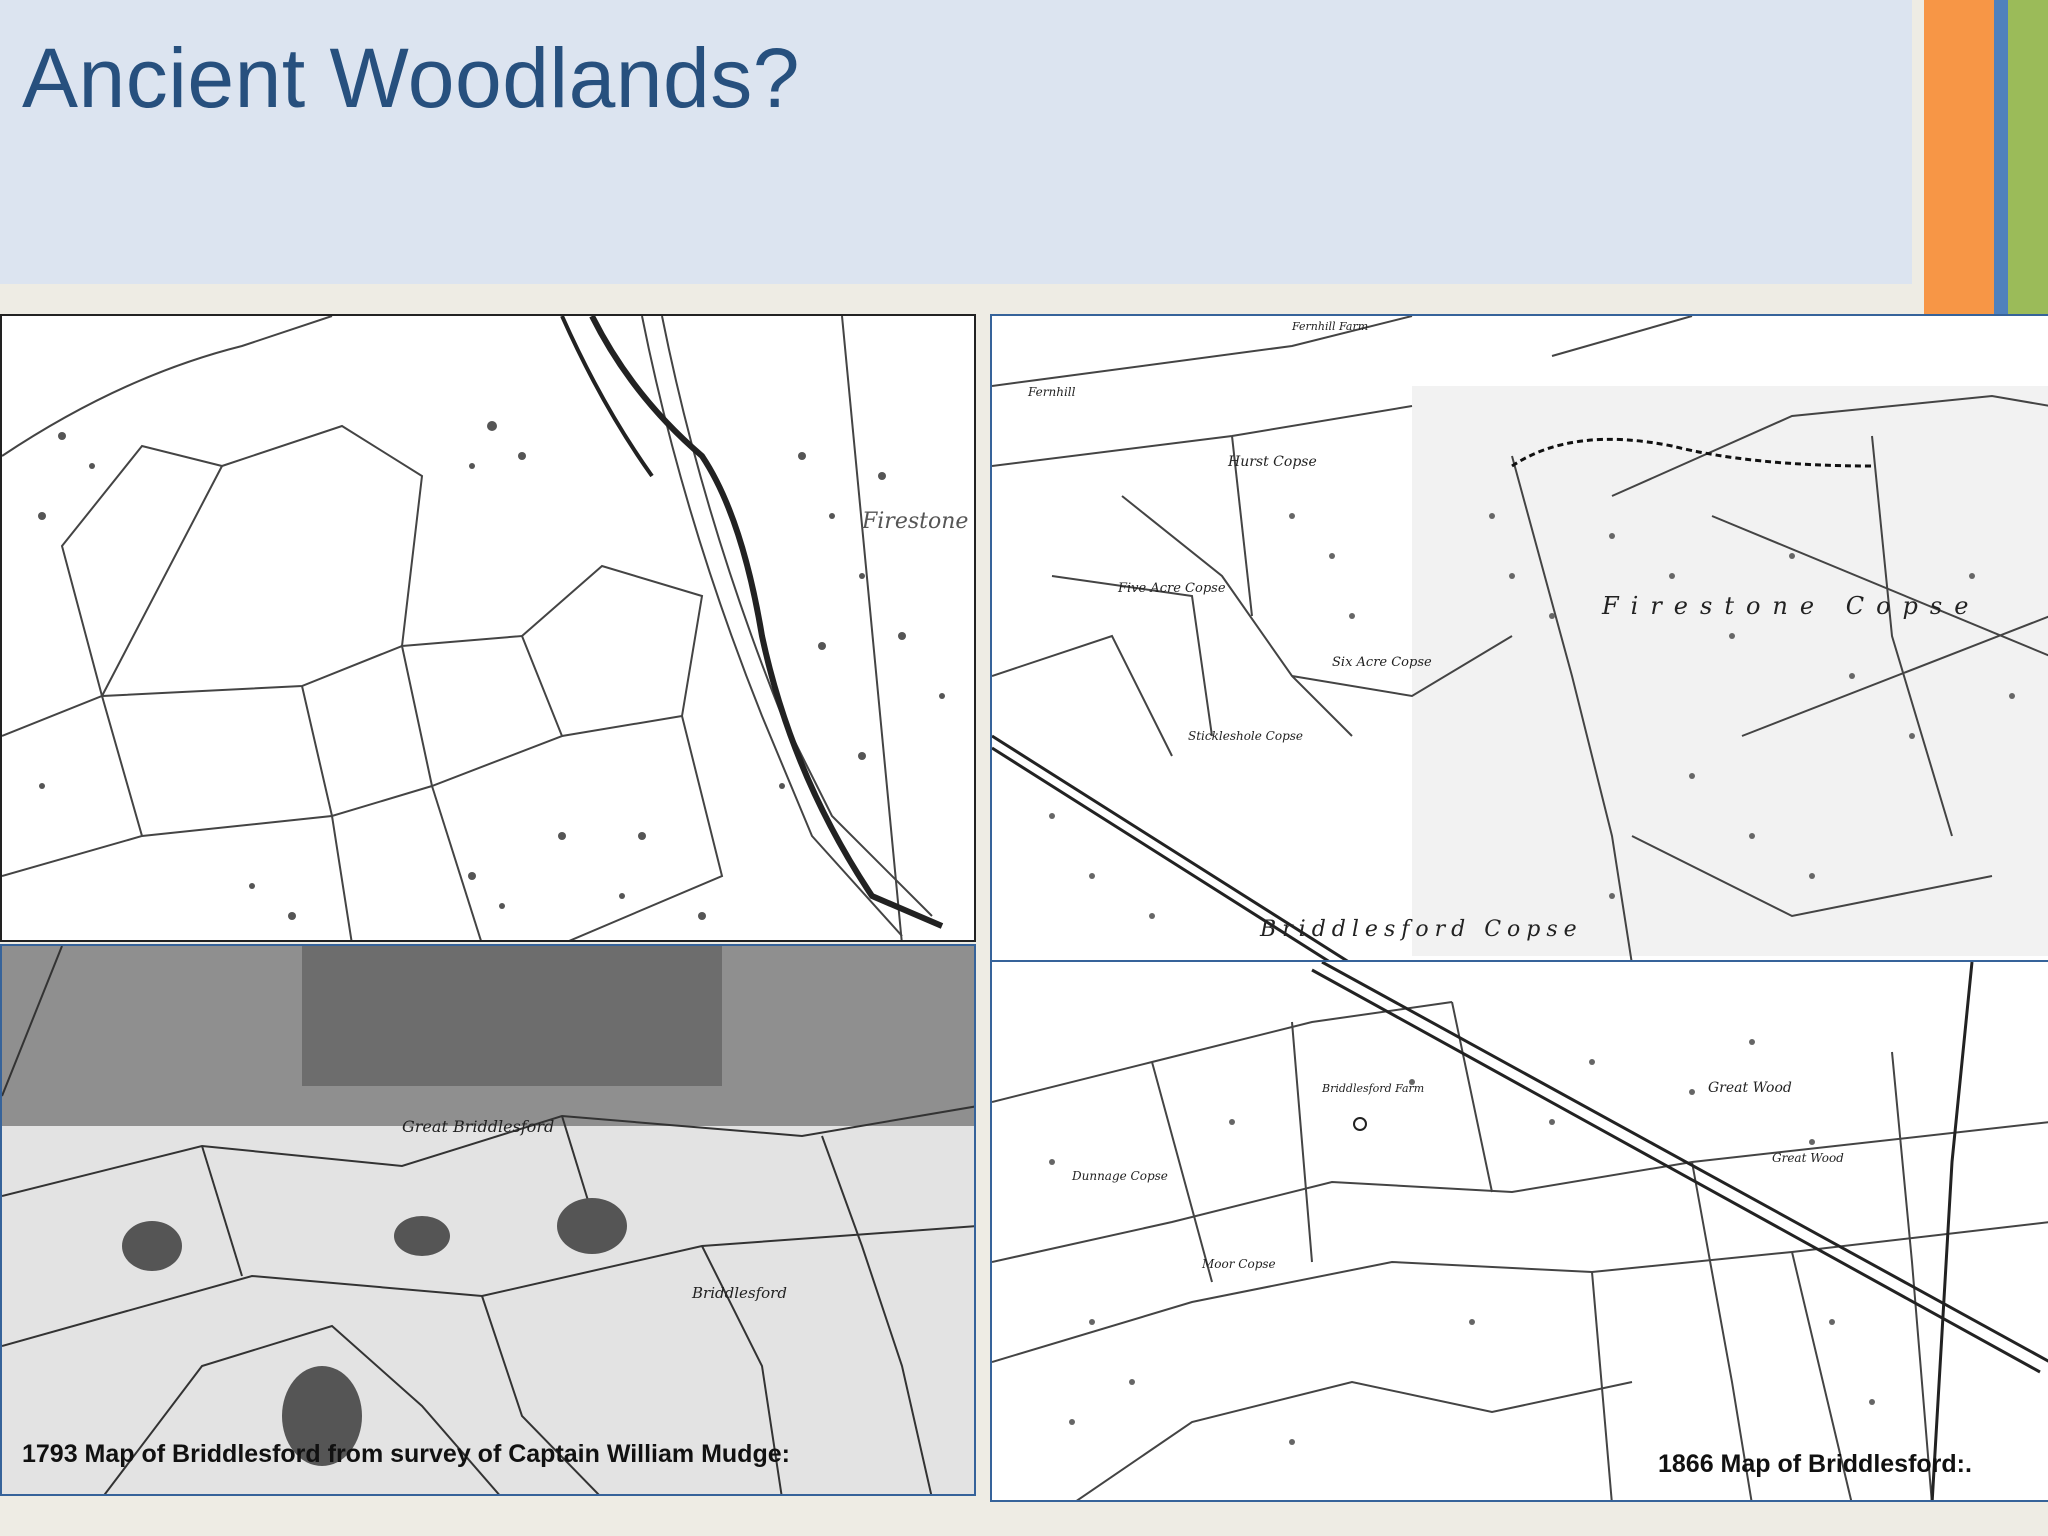 The width and height of the screenshot is (2048, 1536). What do you see at coordinates (1815, 1464) in the screenshot?
I see `map-1866-caption: 1866 Map of Briddlesford:.` at bounding box center [1815, 1464].